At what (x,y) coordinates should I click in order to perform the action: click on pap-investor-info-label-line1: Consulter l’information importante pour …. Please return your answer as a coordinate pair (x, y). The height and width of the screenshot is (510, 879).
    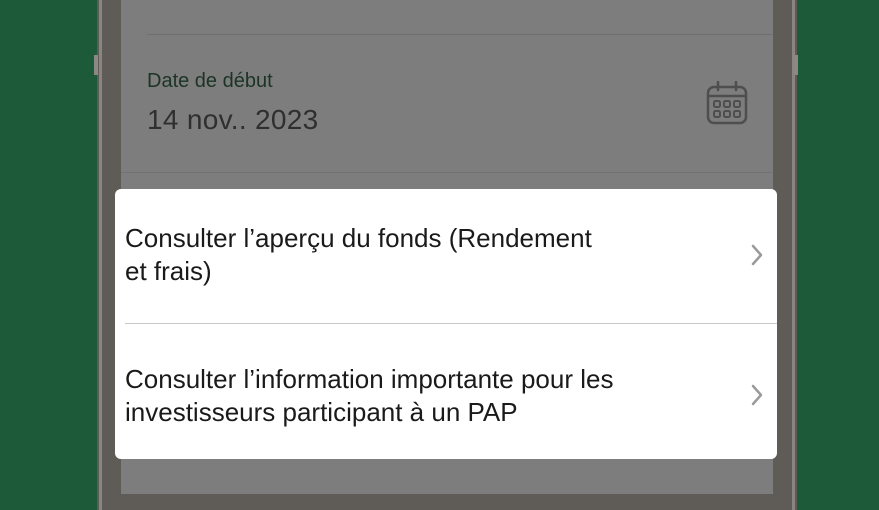
    Looking at the image, I should click on (369, 379).